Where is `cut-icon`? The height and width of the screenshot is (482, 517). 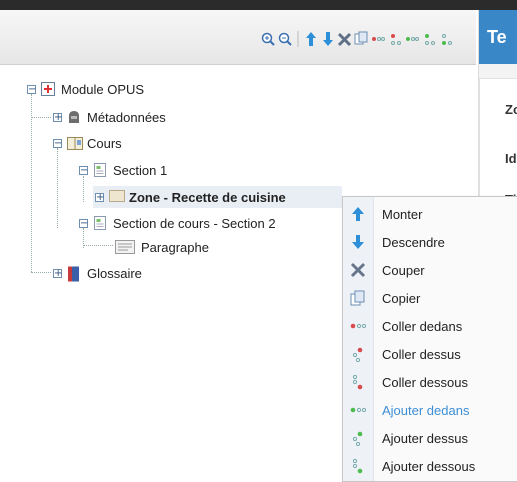
cut-icon is located at coordinates (344, 39).